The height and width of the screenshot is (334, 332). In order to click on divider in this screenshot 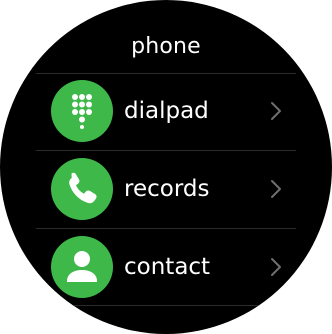, I will do `click(166, 305)`.